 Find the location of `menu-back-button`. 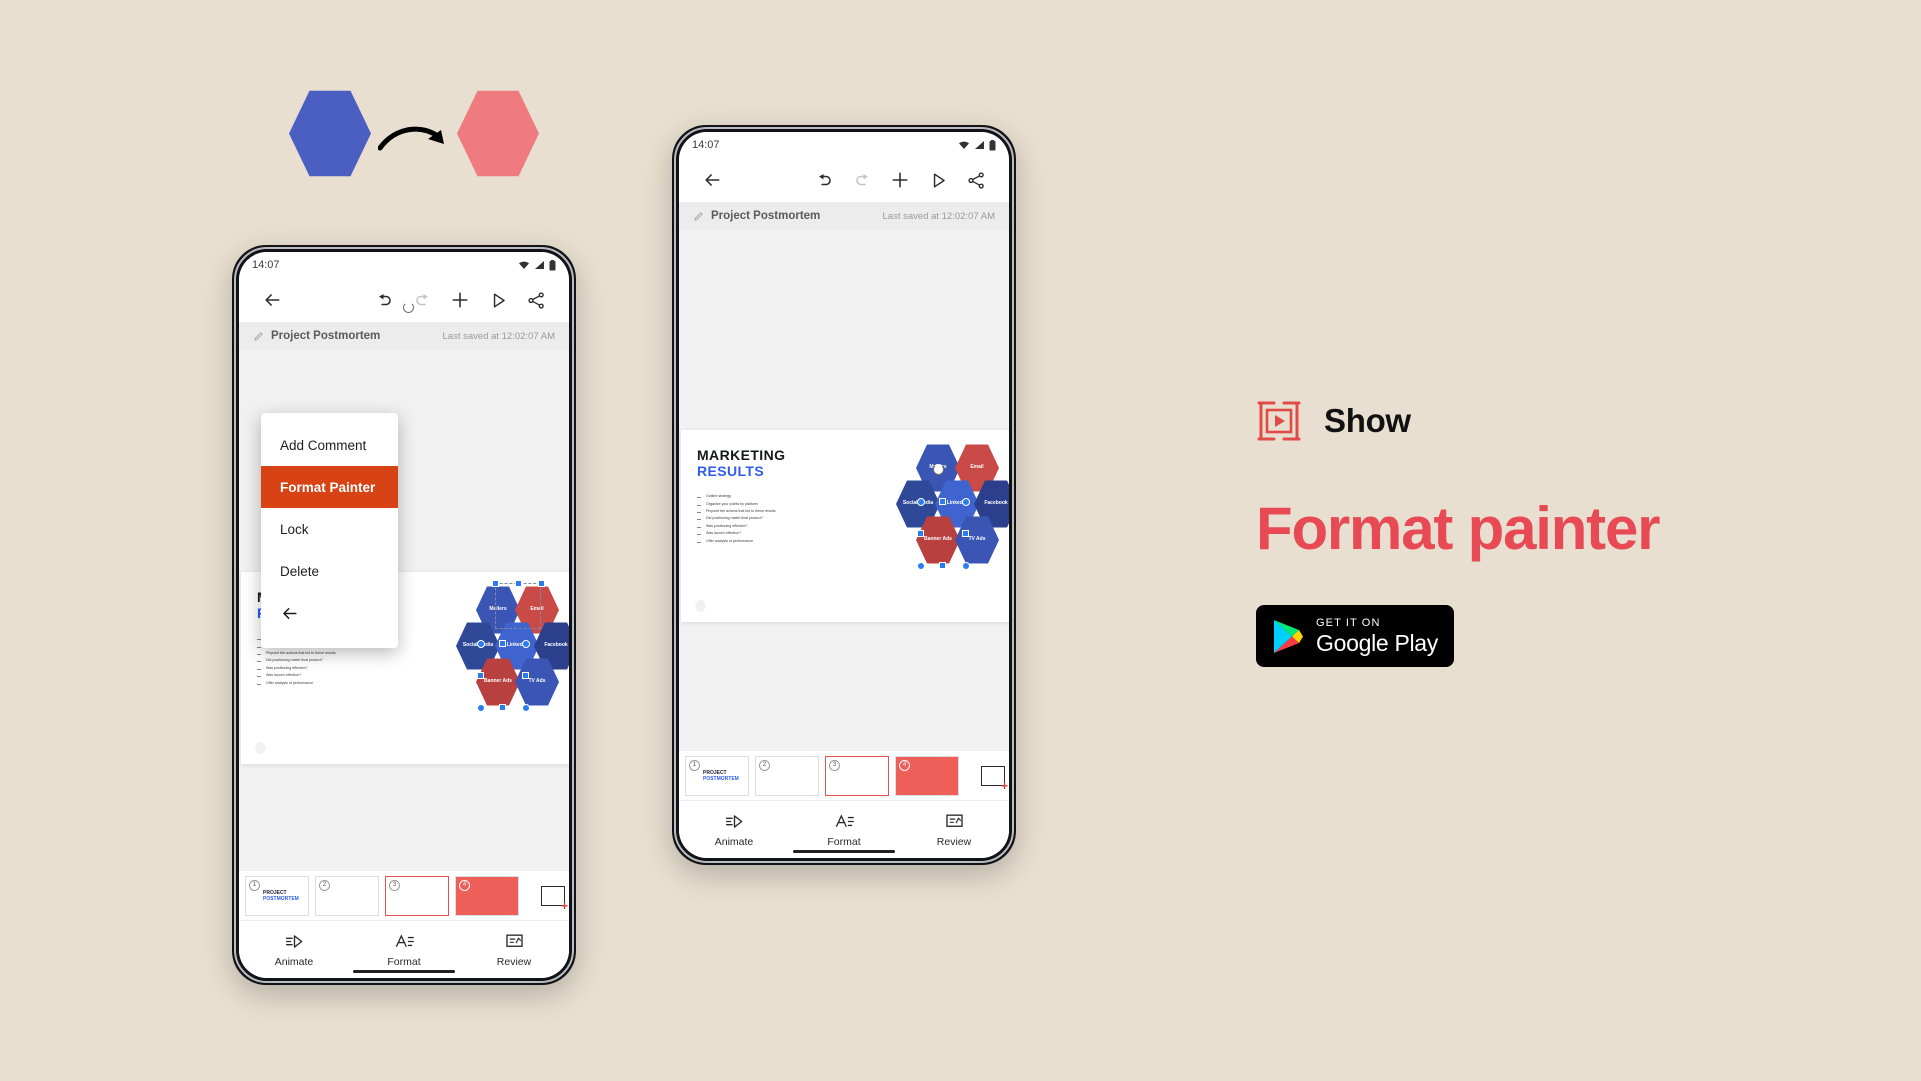

menu-back-button is located at coordinates (329, 613).